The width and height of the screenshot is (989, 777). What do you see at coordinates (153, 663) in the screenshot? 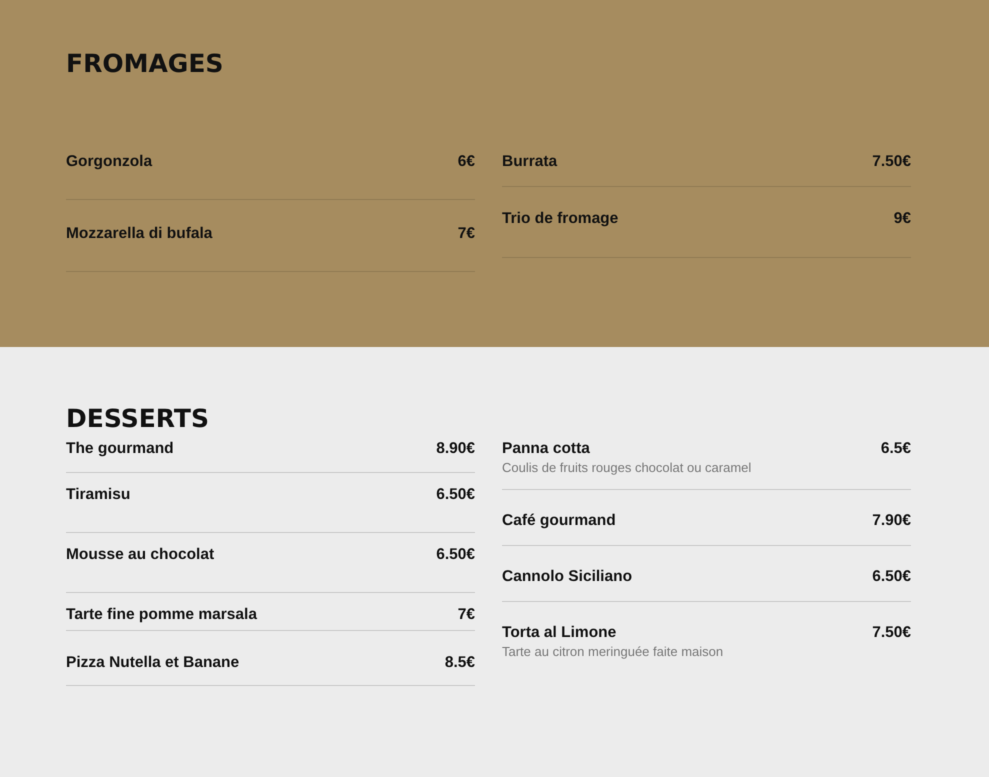
I see `dish-name: Pizza Nutella et Banane` at bounding box center [153, 663].